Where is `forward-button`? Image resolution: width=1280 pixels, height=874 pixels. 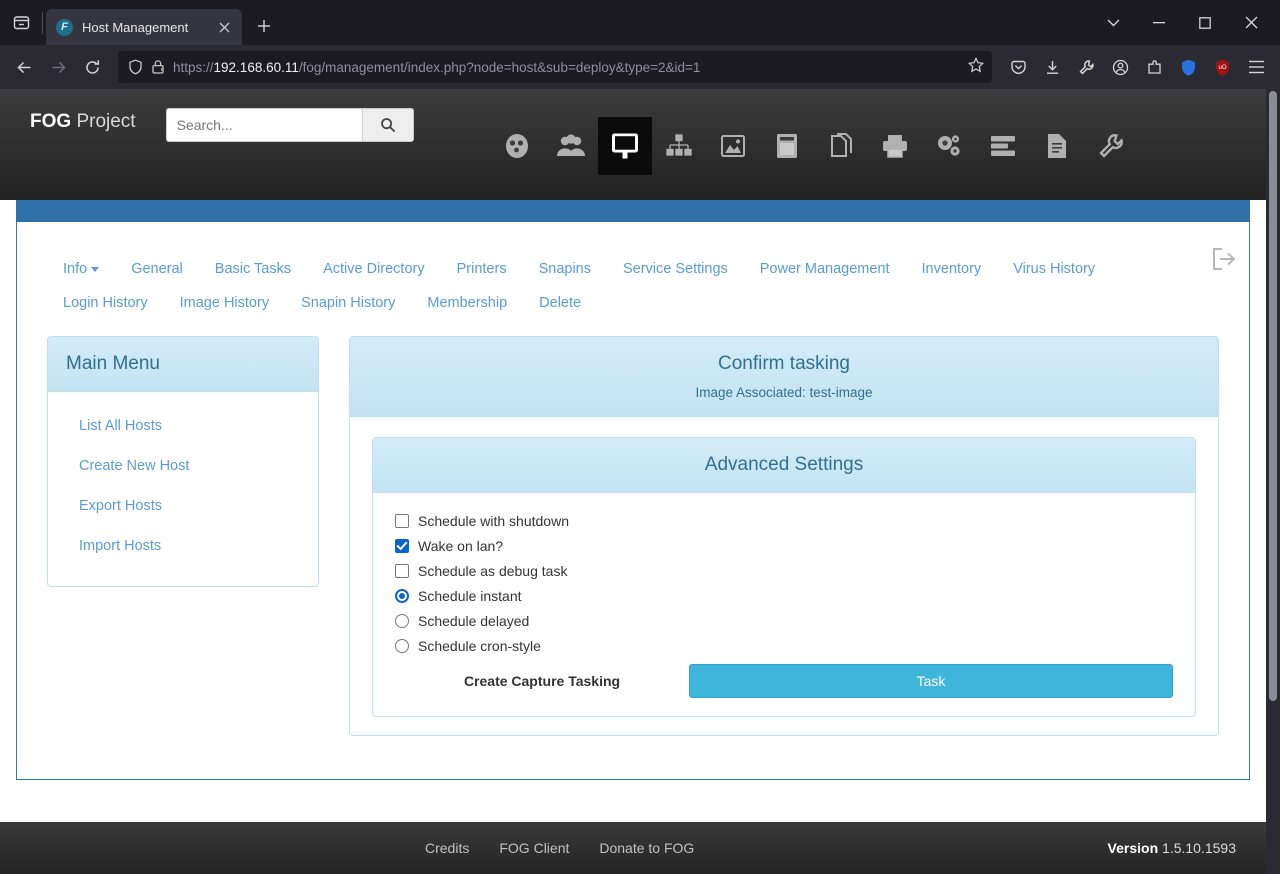
forward-button is located at coordinates (58, 67).